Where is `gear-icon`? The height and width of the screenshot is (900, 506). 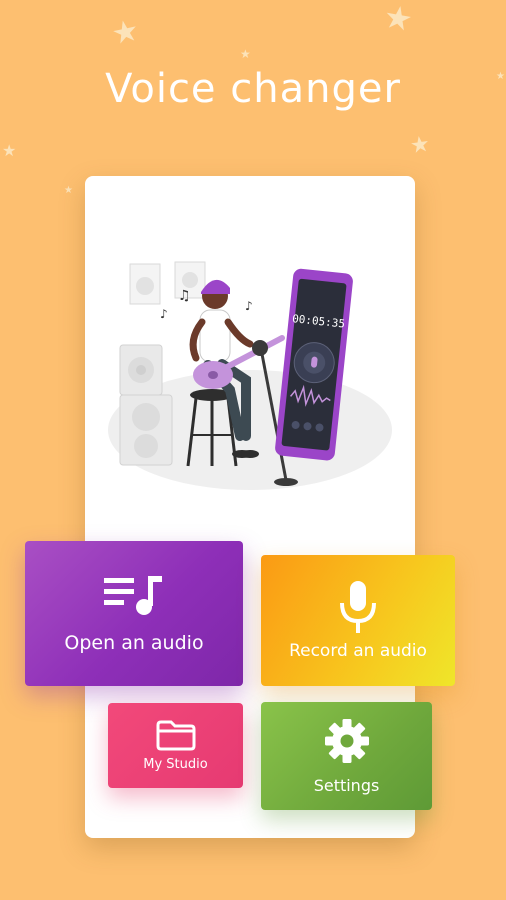
gear-icon is located at coordinates (346, 740).